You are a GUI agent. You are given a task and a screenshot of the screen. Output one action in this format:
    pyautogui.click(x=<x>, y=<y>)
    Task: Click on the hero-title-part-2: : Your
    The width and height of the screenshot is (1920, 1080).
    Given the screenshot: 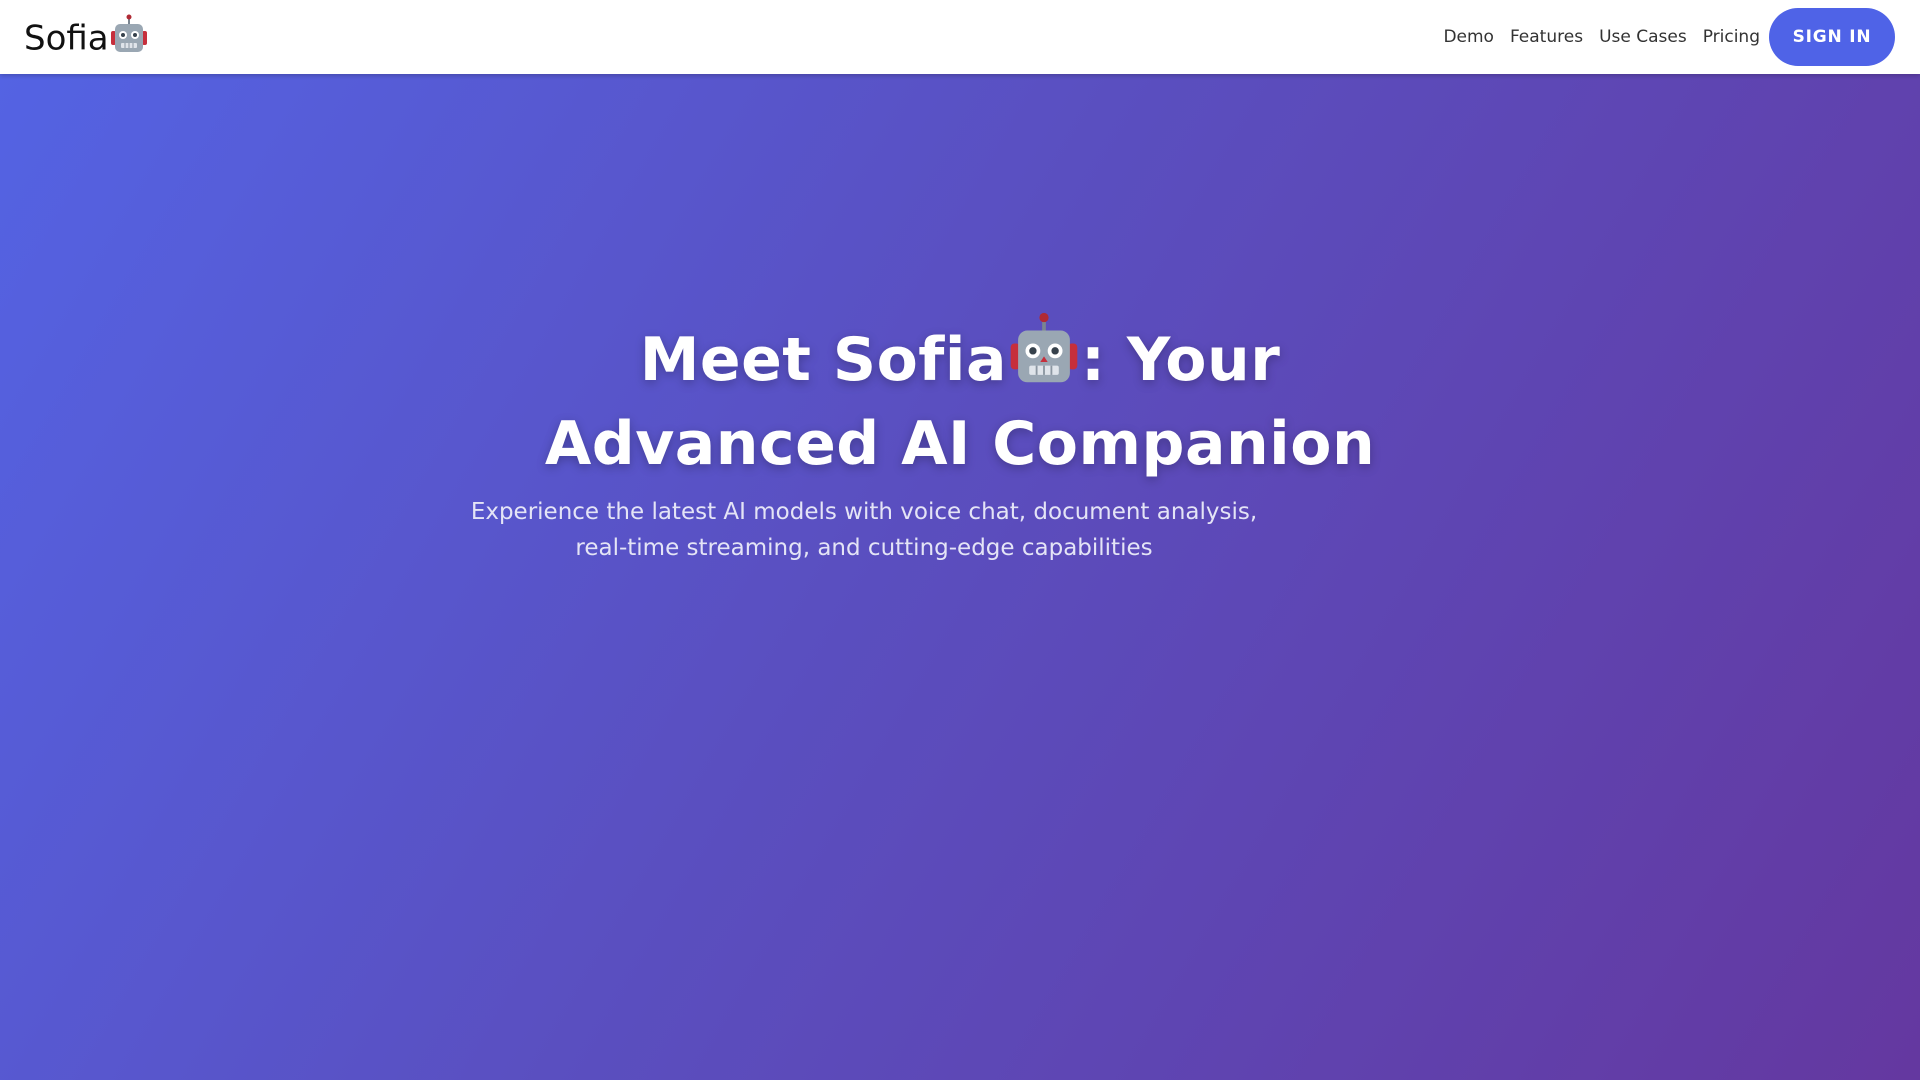 What is the action you would take?
    pyautogui.click(x=1180, y=360)
    